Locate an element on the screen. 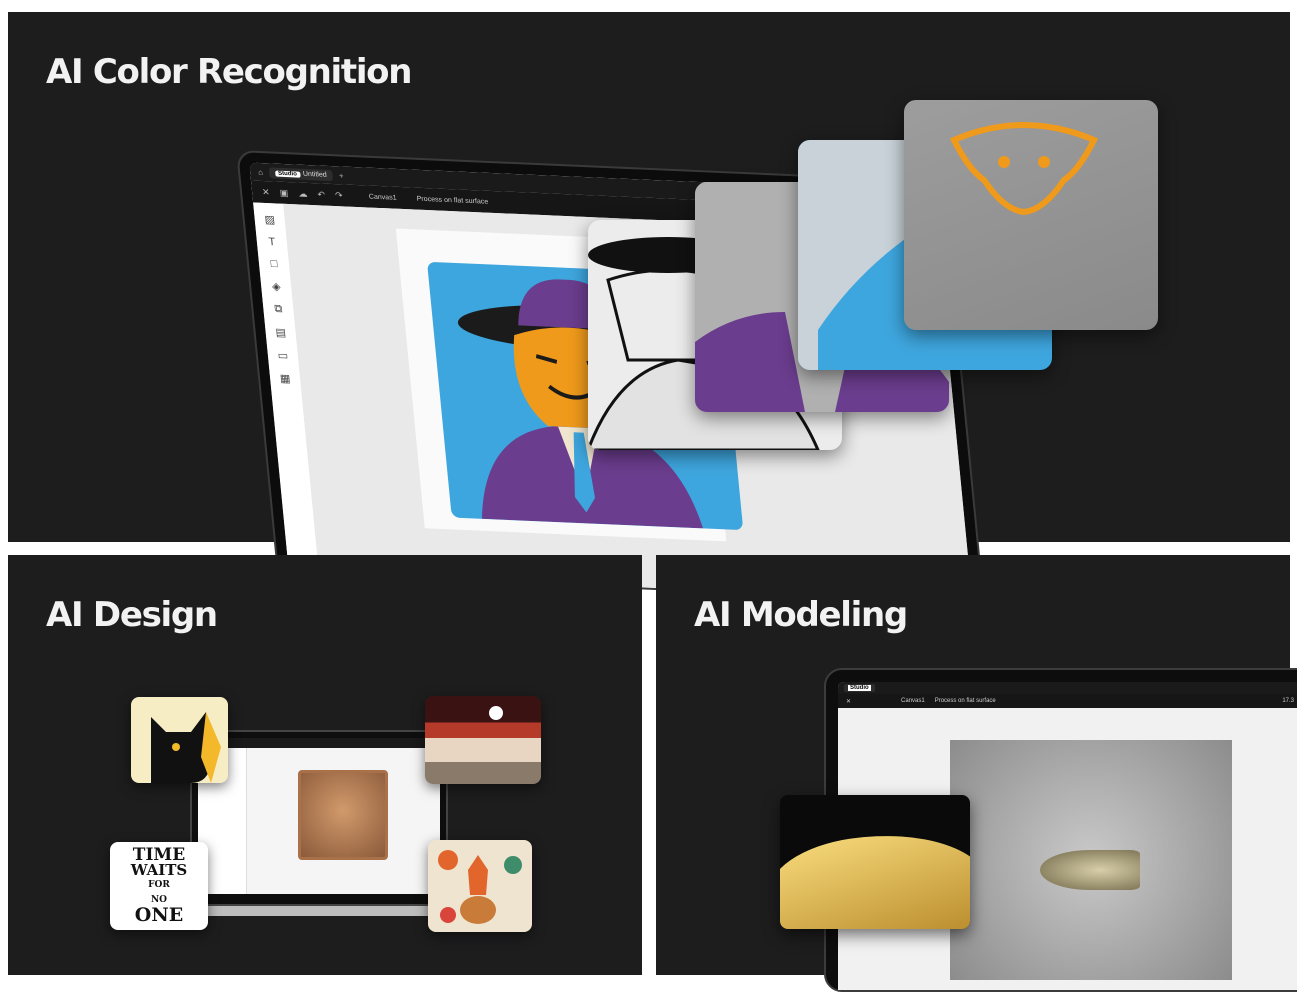 This screenshot has width=1297, height=992. section-title: AI Color Recognition is located at coordinates (229, 72).